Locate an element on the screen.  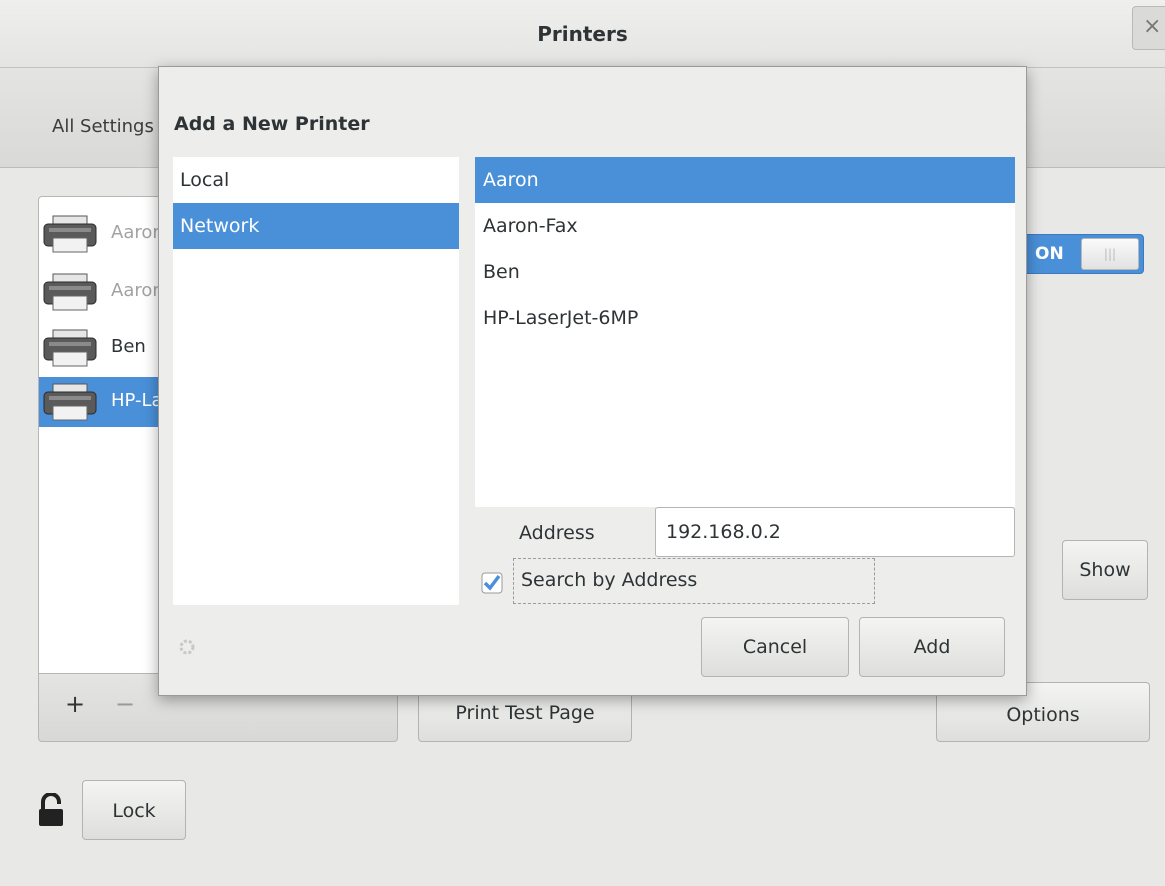
checkbox-icon is located at coordinates (492, 583).